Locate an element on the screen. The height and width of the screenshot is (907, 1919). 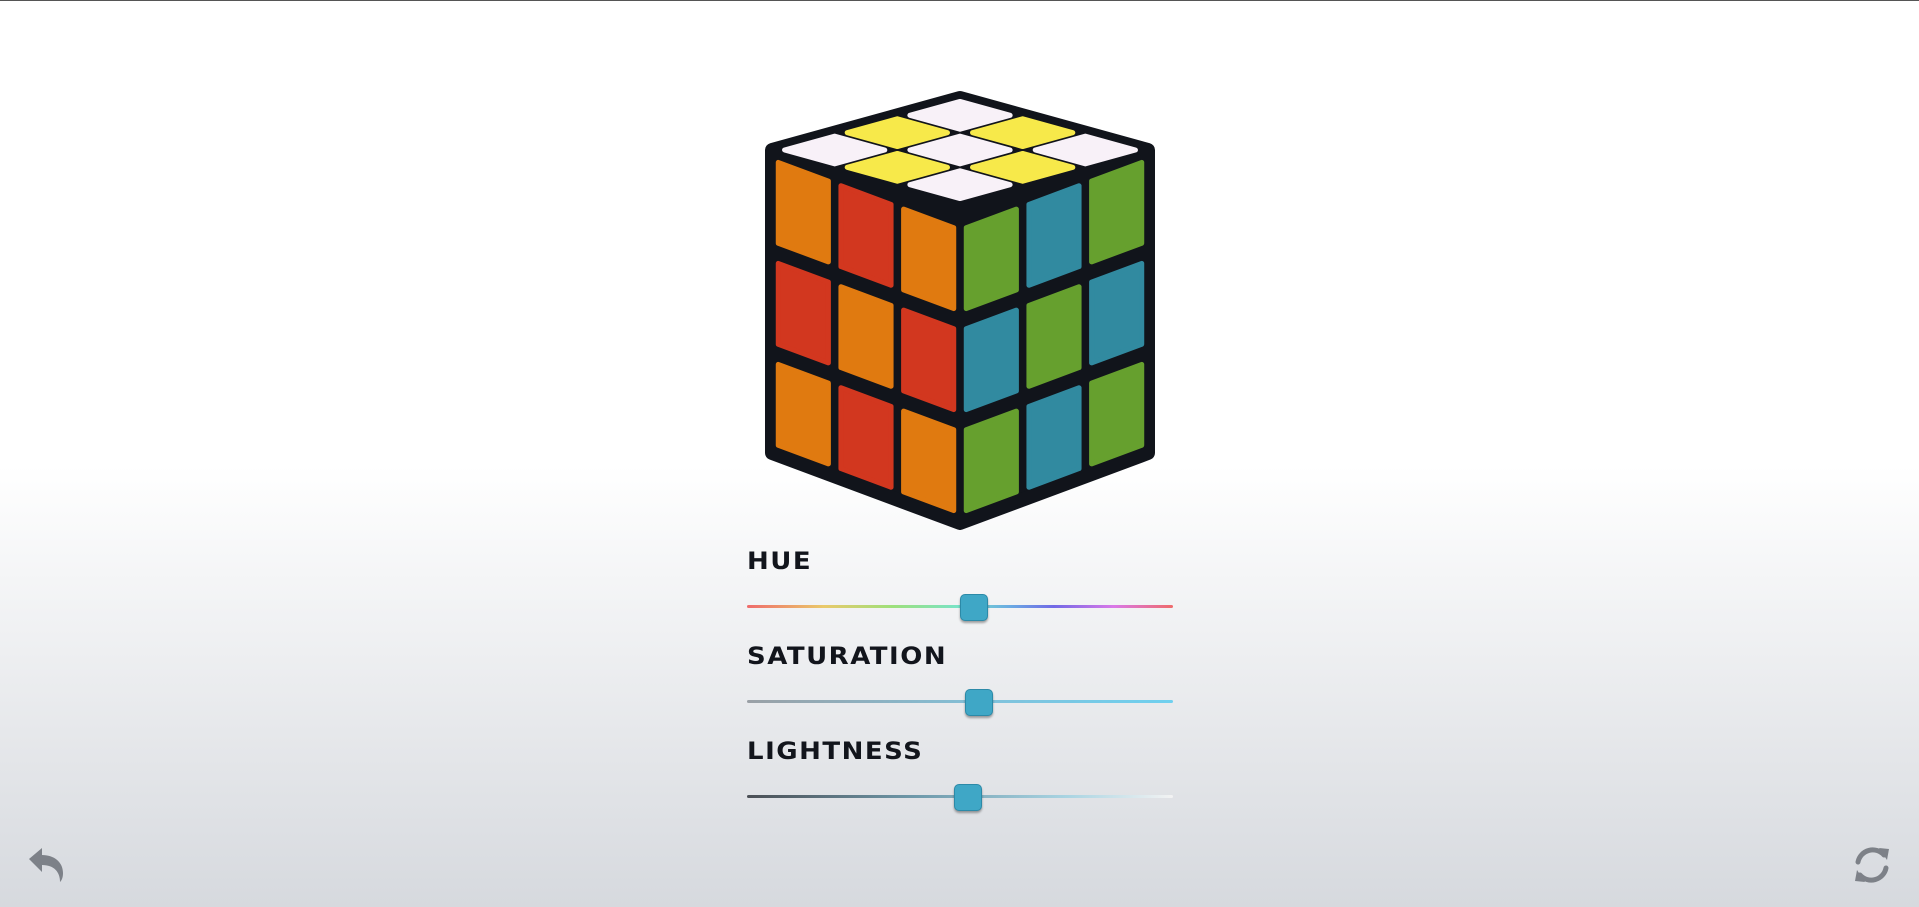
hue-control: HUE is located at coordinates (960, 595).